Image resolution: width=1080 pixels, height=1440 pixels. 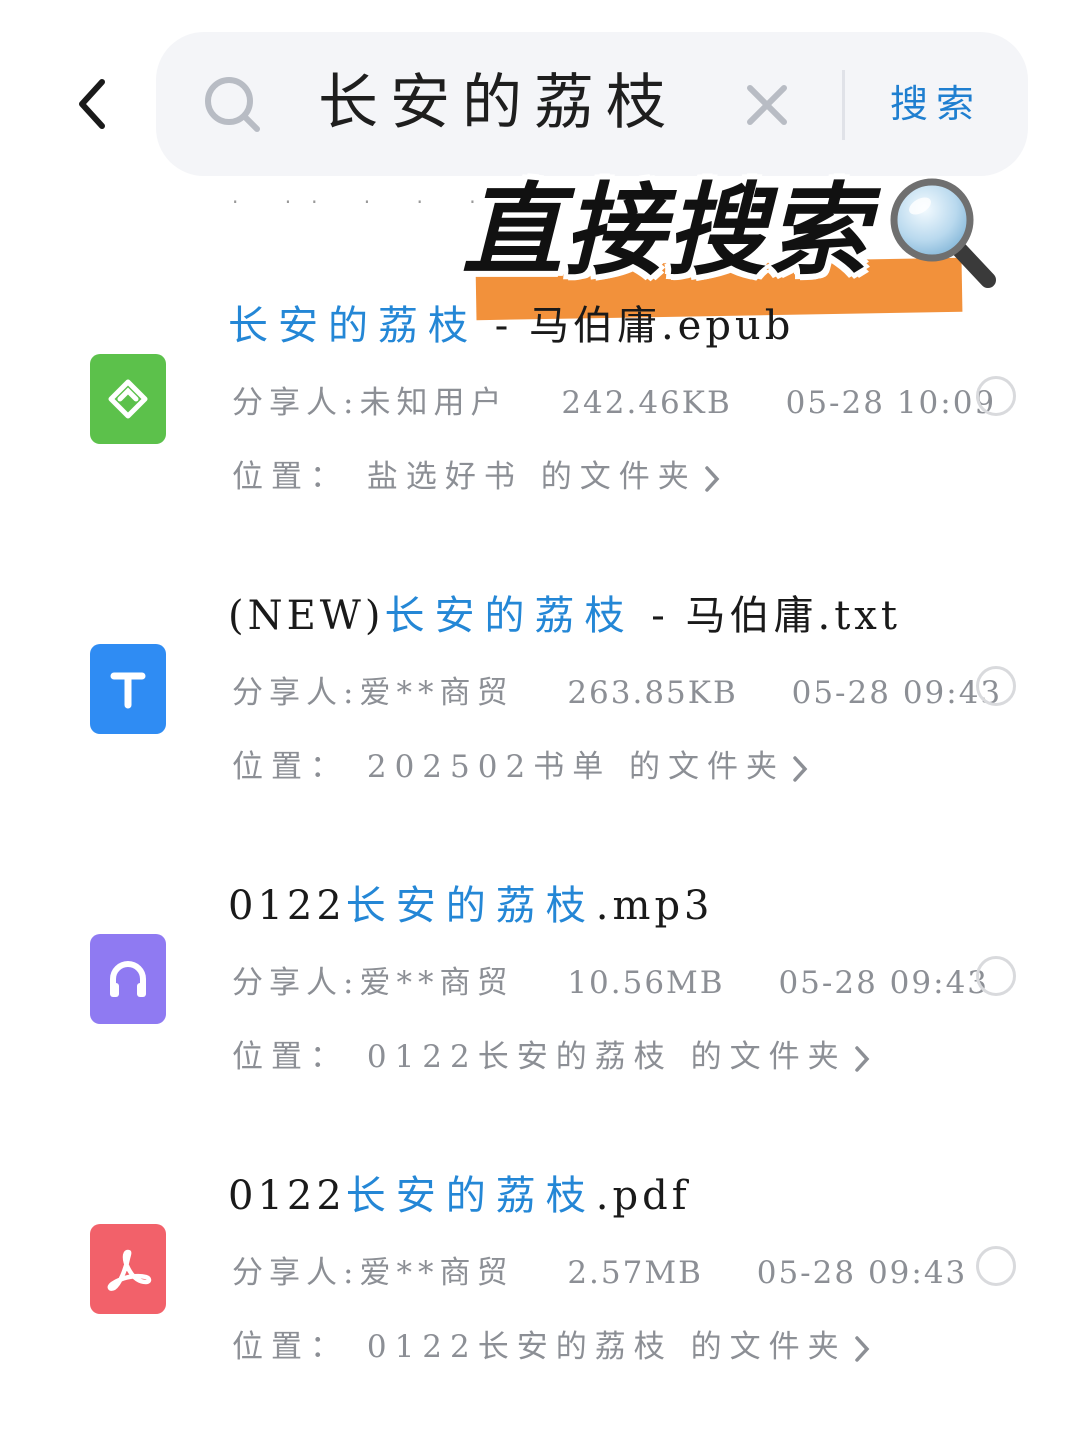 What do you see at coordinates (635, 1273) in the screenshot?
I see `file-size: 2.57MB` at bounding box center [635, 1273].